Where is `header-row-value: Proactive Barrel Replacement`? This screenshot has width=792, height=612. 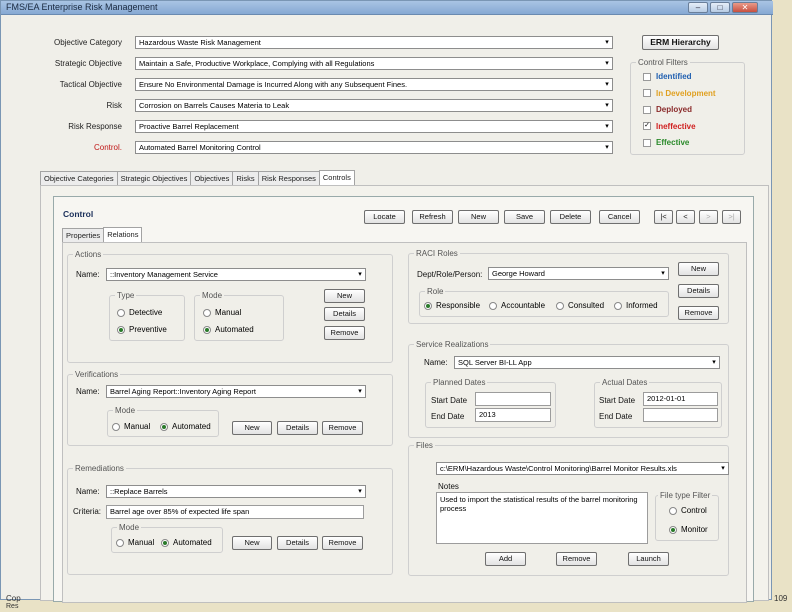 header-row-value: Proactive Barrel Replacement is located at coordinates (189, 126).